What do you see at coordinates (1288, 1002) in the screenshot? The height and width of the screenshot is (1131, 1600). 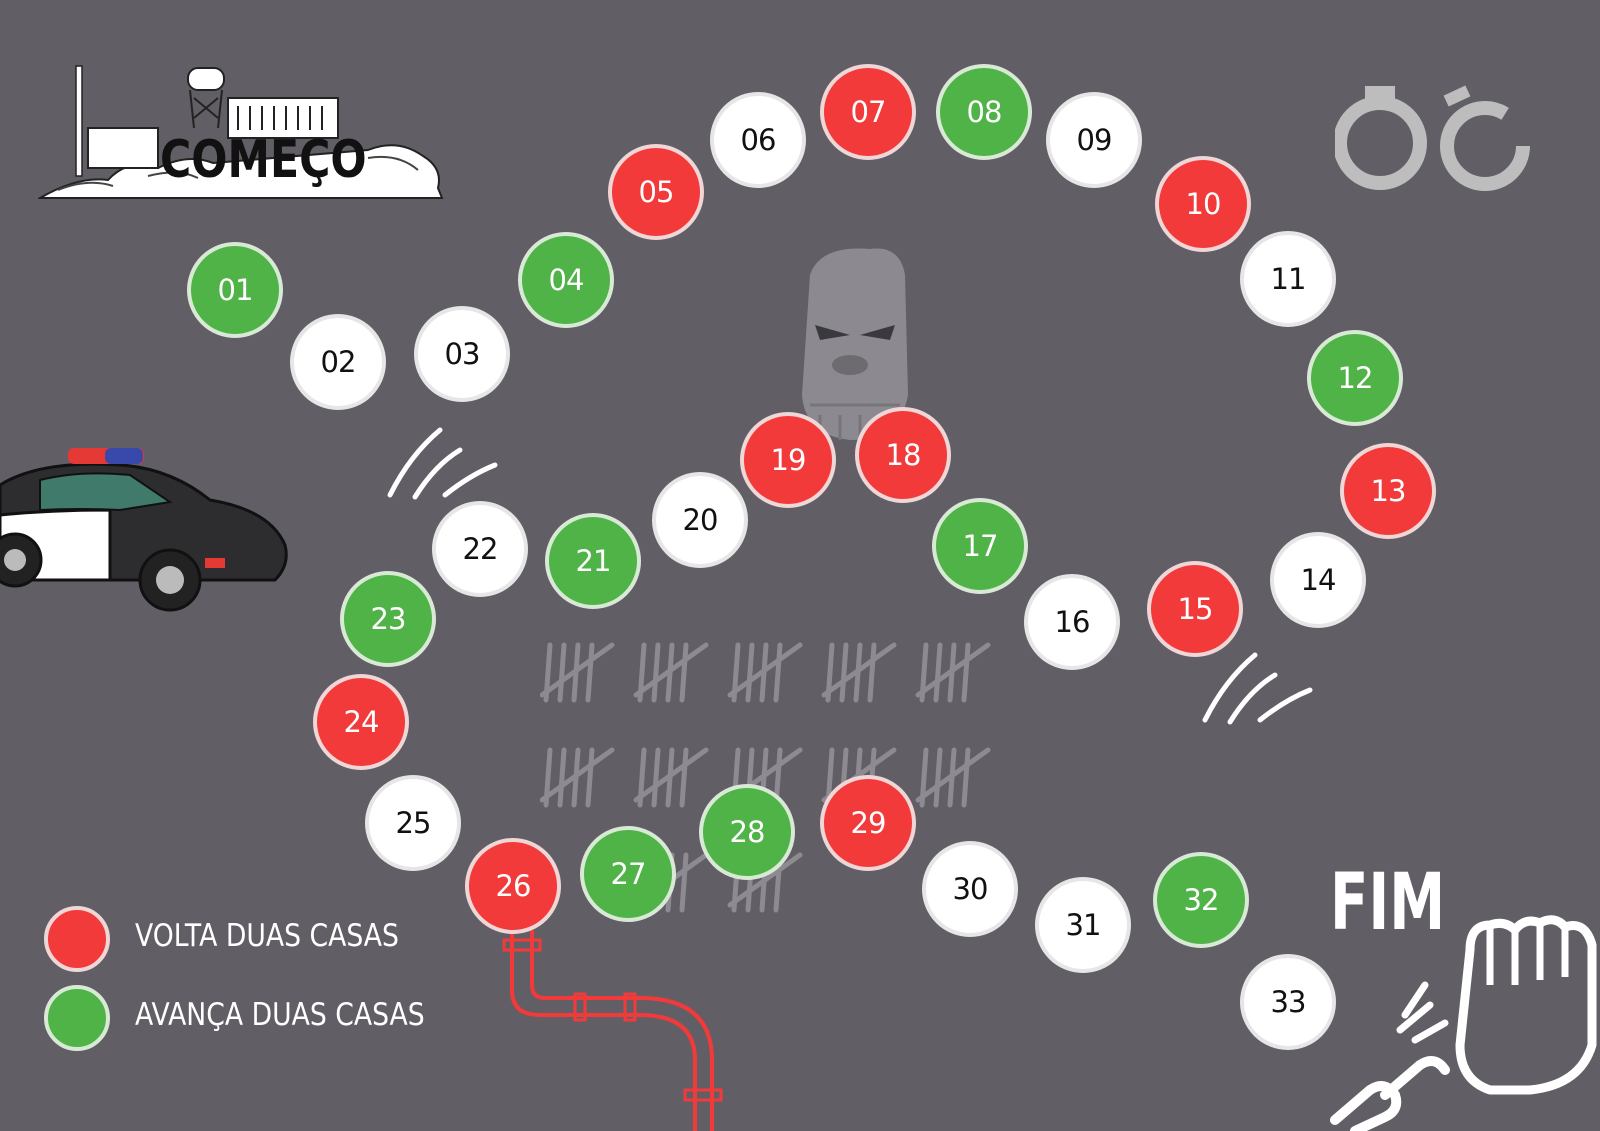 I see `board-space-33: 33` at bounding box center [1288, 1002].